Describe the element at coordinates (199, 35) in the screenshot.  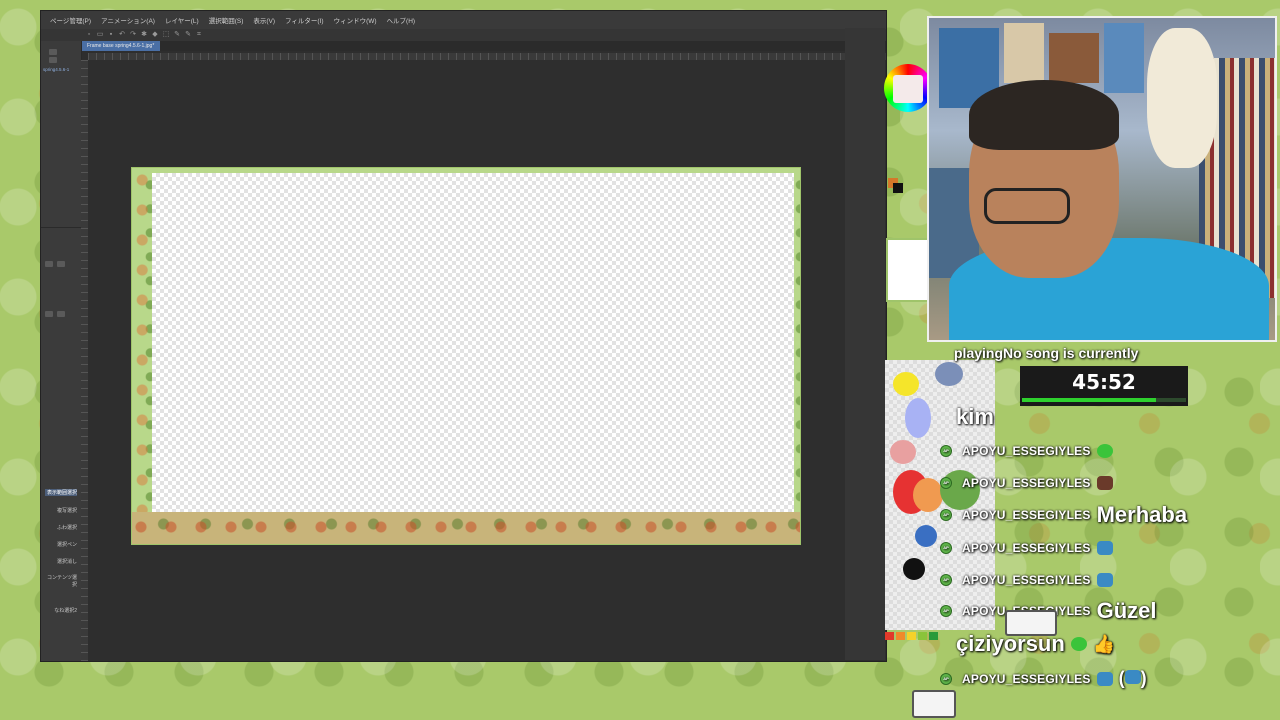
I see `crop-icon: ⌗` at that location.